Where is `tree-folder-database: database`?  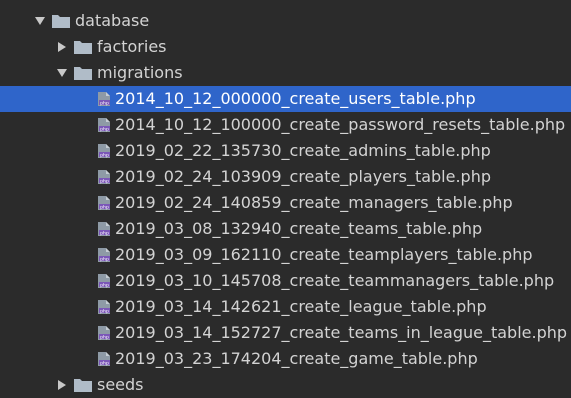
tree-folder-database: database is located at coordinates (285, 21).